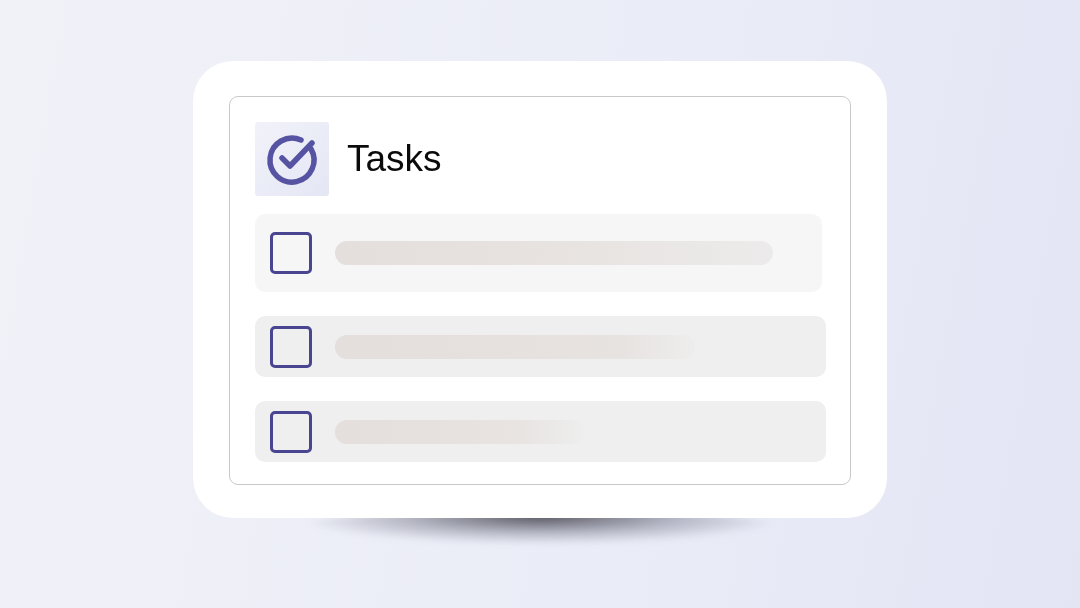  Describe the element at coordinates (394, 158) in the screenshot. I see `panel-title: Tasks` at that location.